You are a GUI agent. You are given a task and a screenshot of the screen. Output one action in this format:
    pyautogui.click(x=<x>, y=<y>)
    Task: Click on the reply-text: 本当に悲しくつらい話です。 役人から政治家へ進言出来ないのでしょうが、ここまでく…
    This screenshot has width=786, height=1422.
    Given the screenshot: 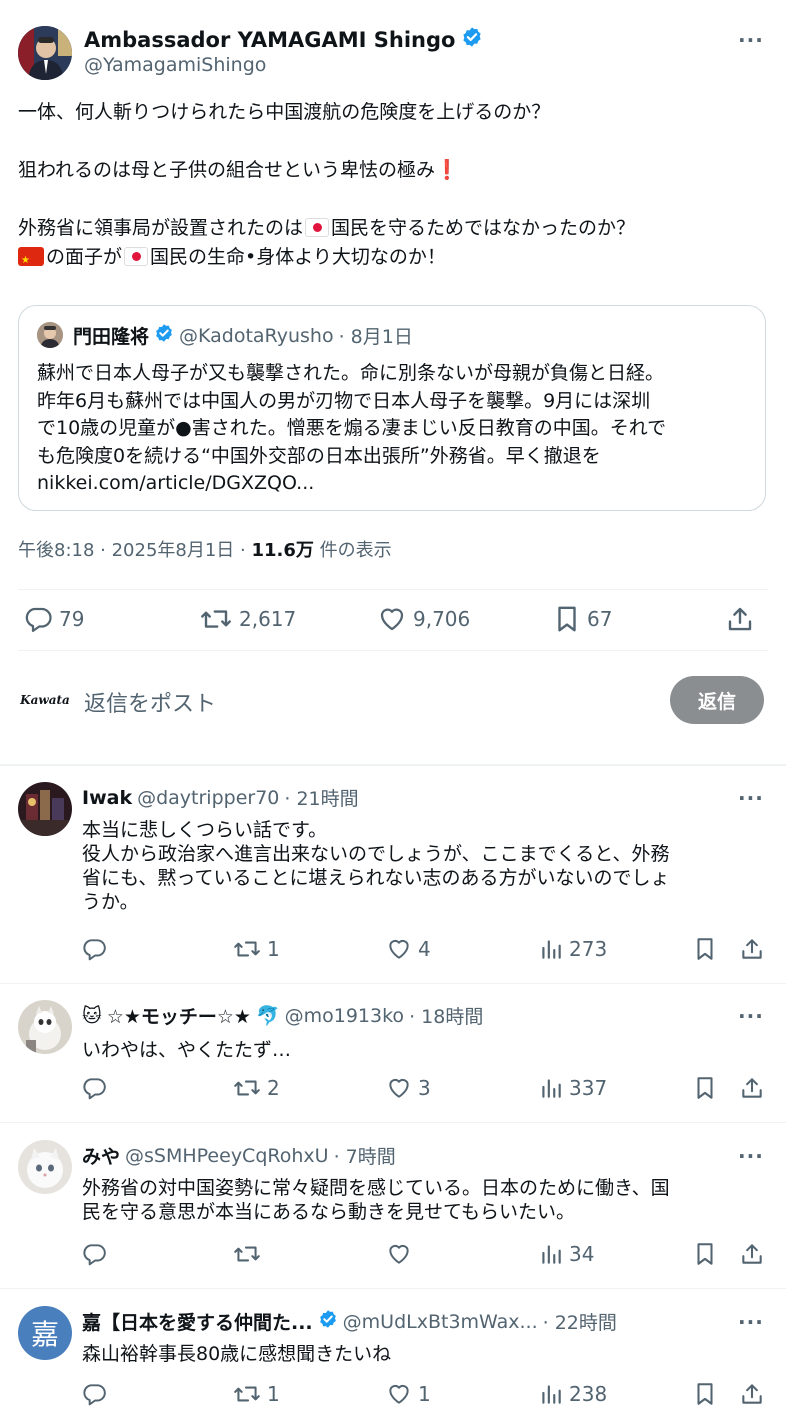 What is the action you would take?
    pyautogui.click(x=427, y=866)
    